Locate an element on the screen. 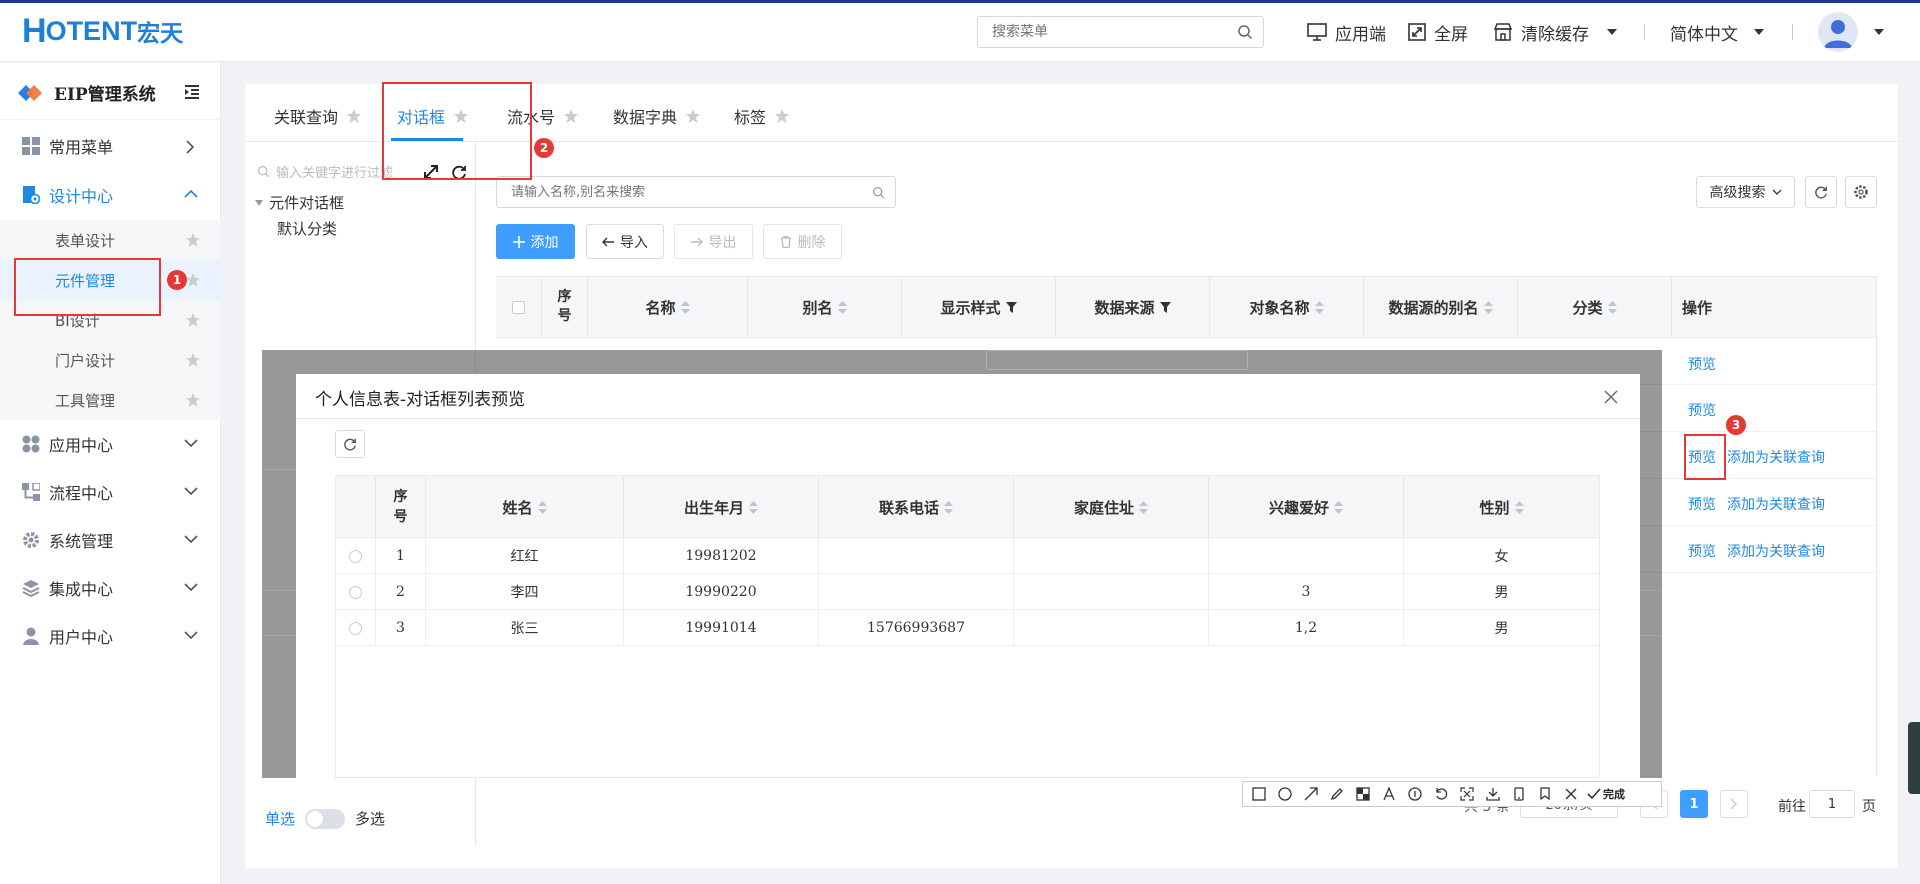  language-select: 简体中文 is located at coordinates (1717, 32).